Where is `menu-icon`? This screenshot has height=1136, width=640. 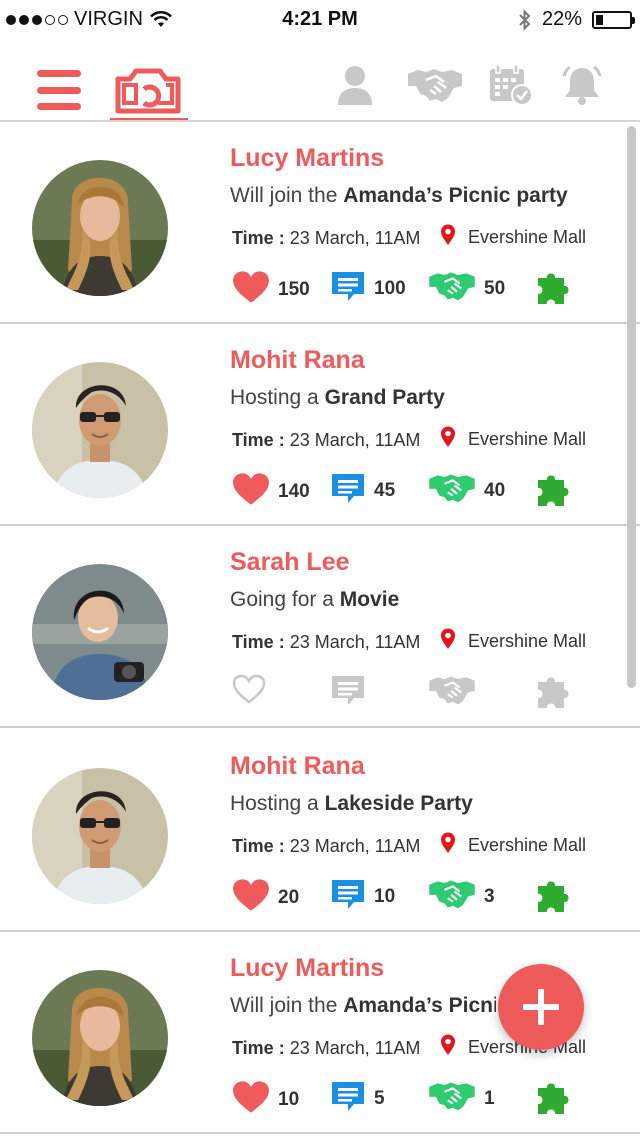 menu-icon is located at coordinates (59, 90).